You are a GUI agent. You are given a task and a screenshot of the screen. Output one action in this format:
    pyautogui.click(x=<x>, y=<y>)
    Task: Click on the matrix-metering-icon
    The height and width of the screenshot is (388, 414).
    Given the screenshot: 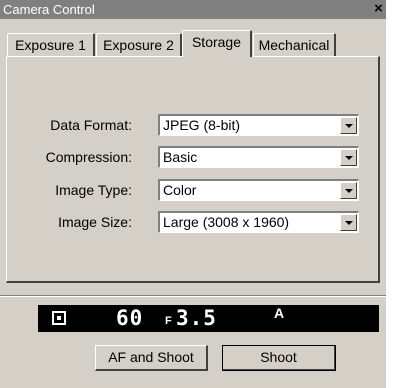 What is the action you would take?
    pyautogui.click(x=59, y=318)
    